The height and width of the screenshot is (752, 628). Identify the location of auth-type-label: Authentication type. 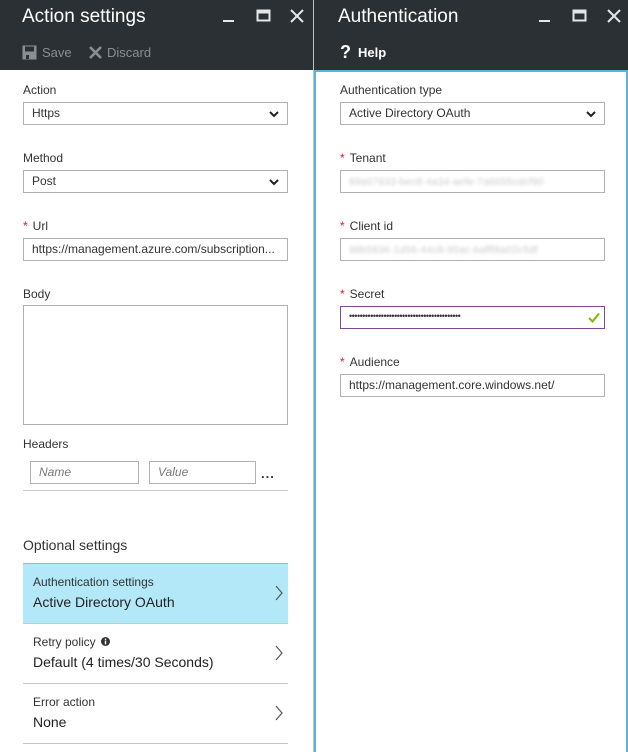
(391, 90).